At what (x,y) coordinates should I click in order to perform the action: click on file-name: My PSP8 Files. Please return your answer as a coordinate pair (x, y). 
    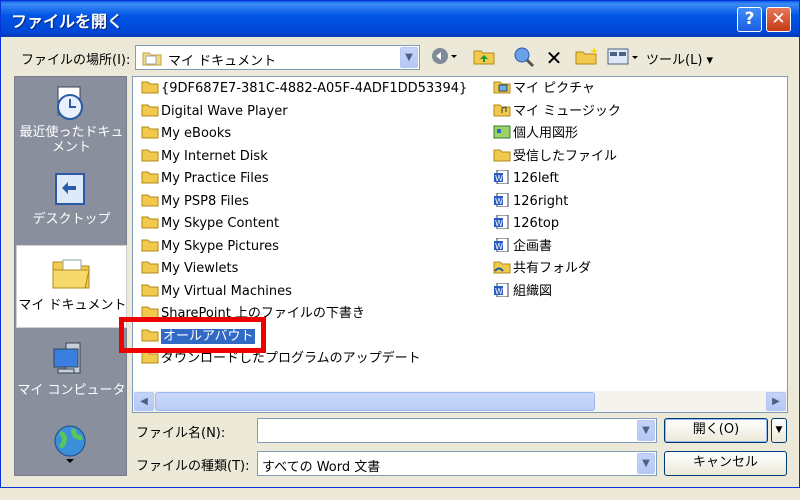
    Looking at the image, I should click on (205, 201).